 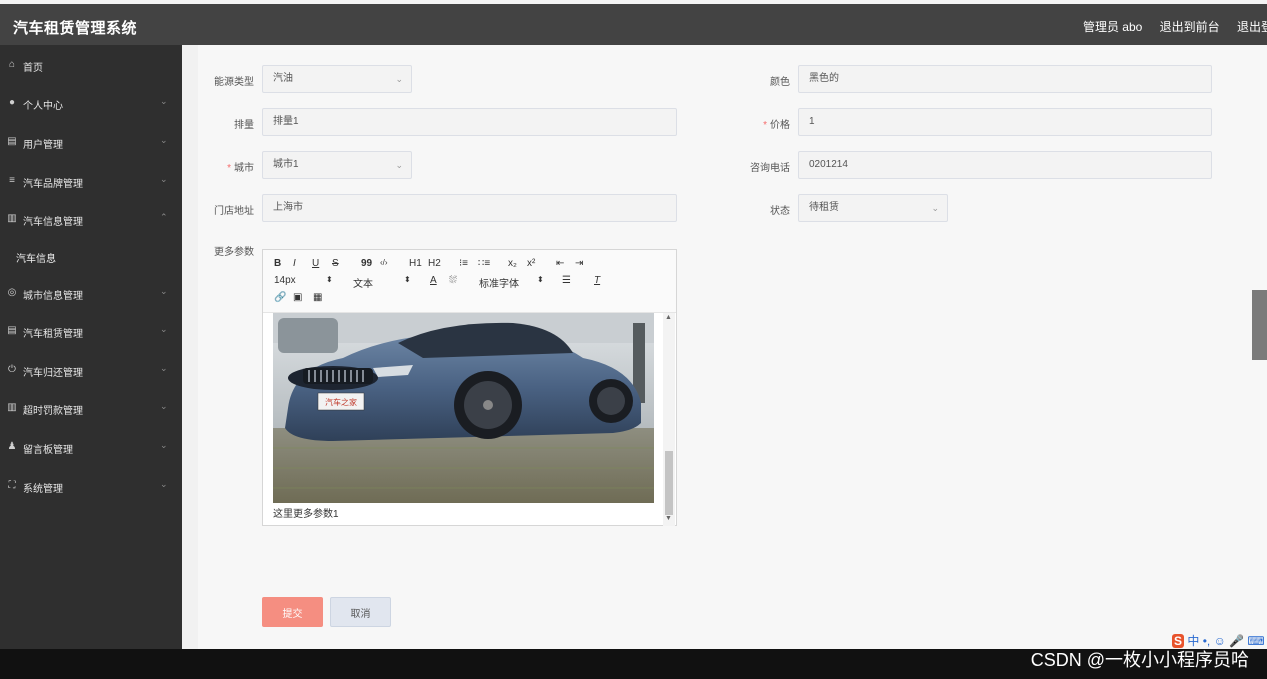 I want to click on user-icon: ●, so click(x=12, y=102).